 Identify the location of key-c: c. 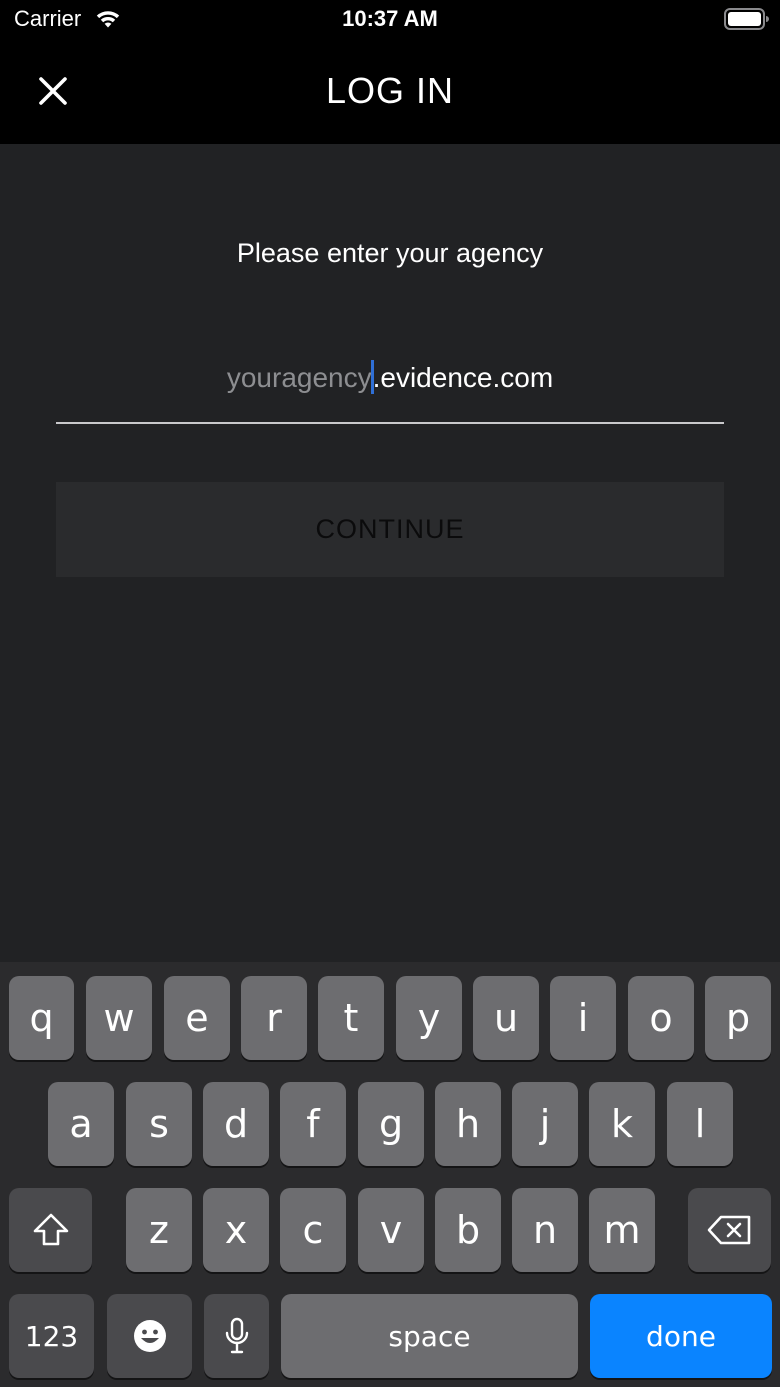
(313, 1230).